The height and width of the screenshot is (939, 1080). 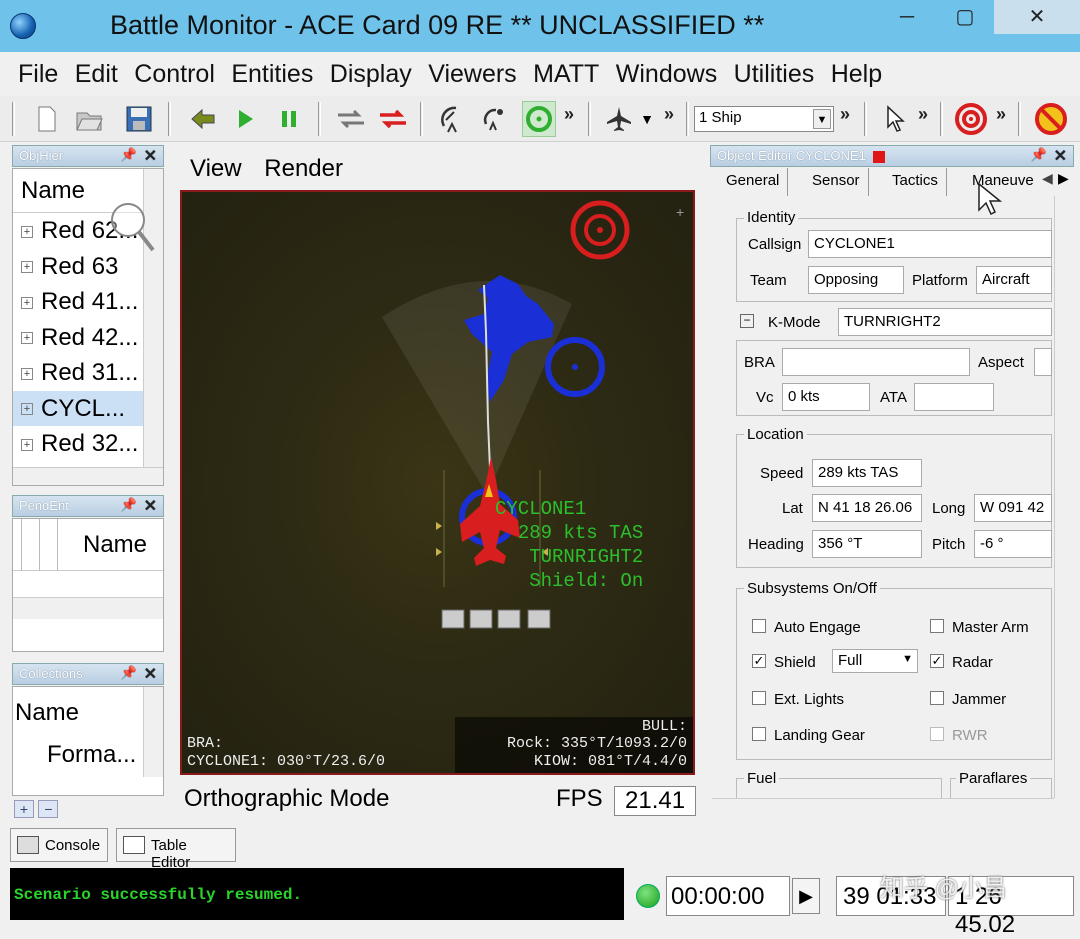 I want to click on shield-level-select: Full ▼, so click(x=875, y=661).